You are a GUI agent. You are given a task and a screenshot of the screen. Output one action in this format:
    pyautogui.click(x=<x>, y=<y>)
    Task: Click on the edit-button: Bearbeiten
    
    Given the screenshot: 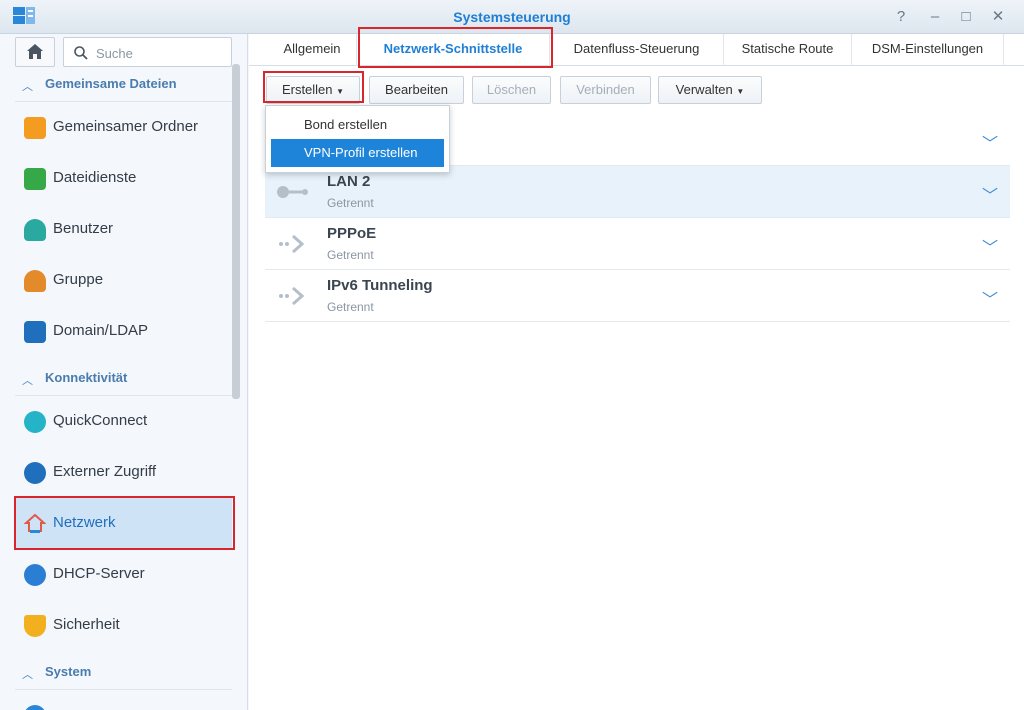 What is the action you would take?
    pyautogui.click(x=416, y=90)
    